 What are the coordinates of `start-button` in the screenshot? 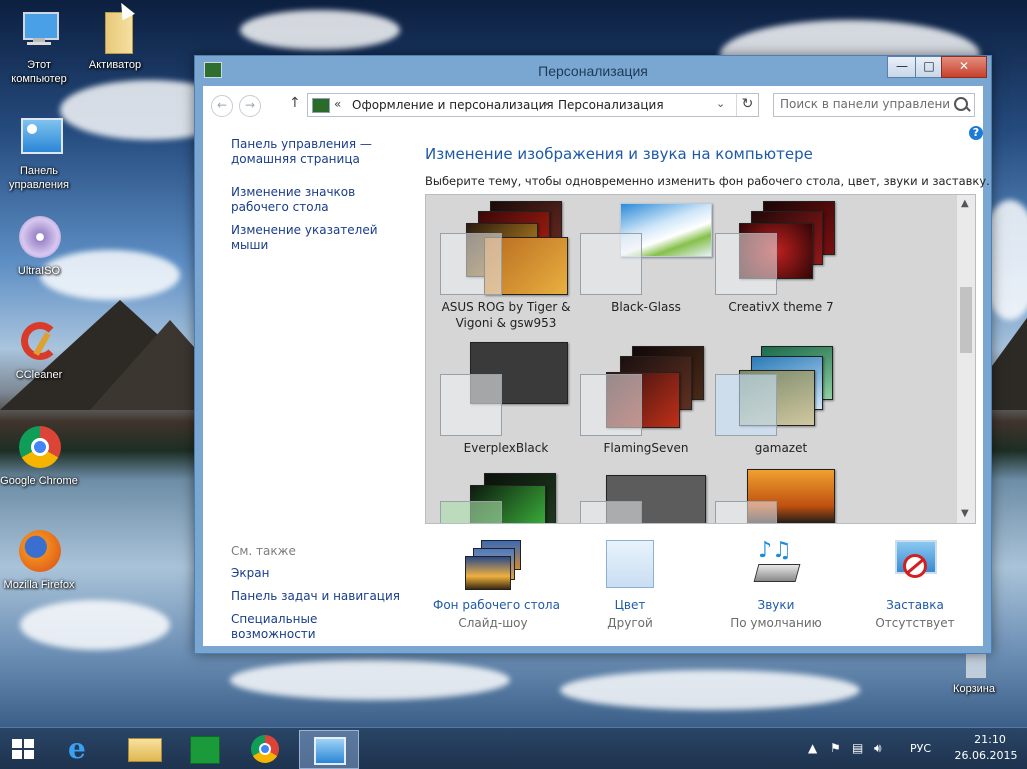 It's located at (23, 748).